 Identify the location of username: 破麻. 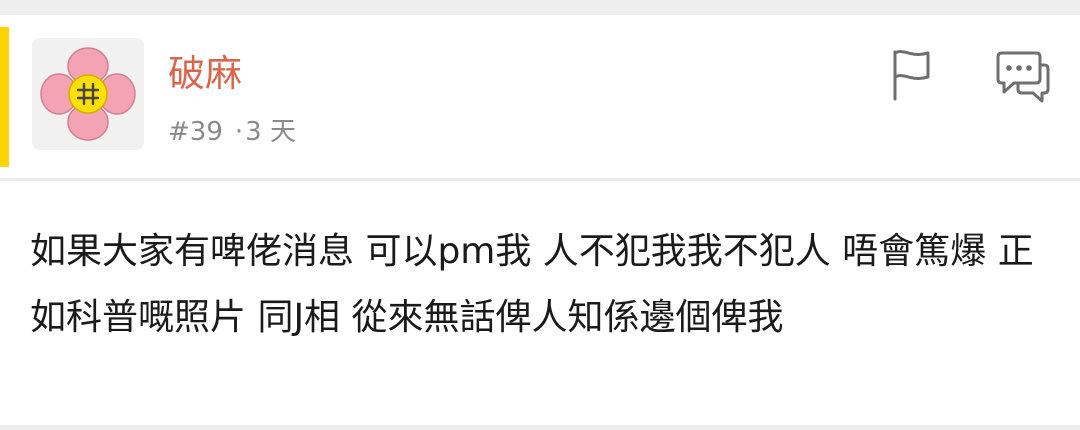
(205, 74).